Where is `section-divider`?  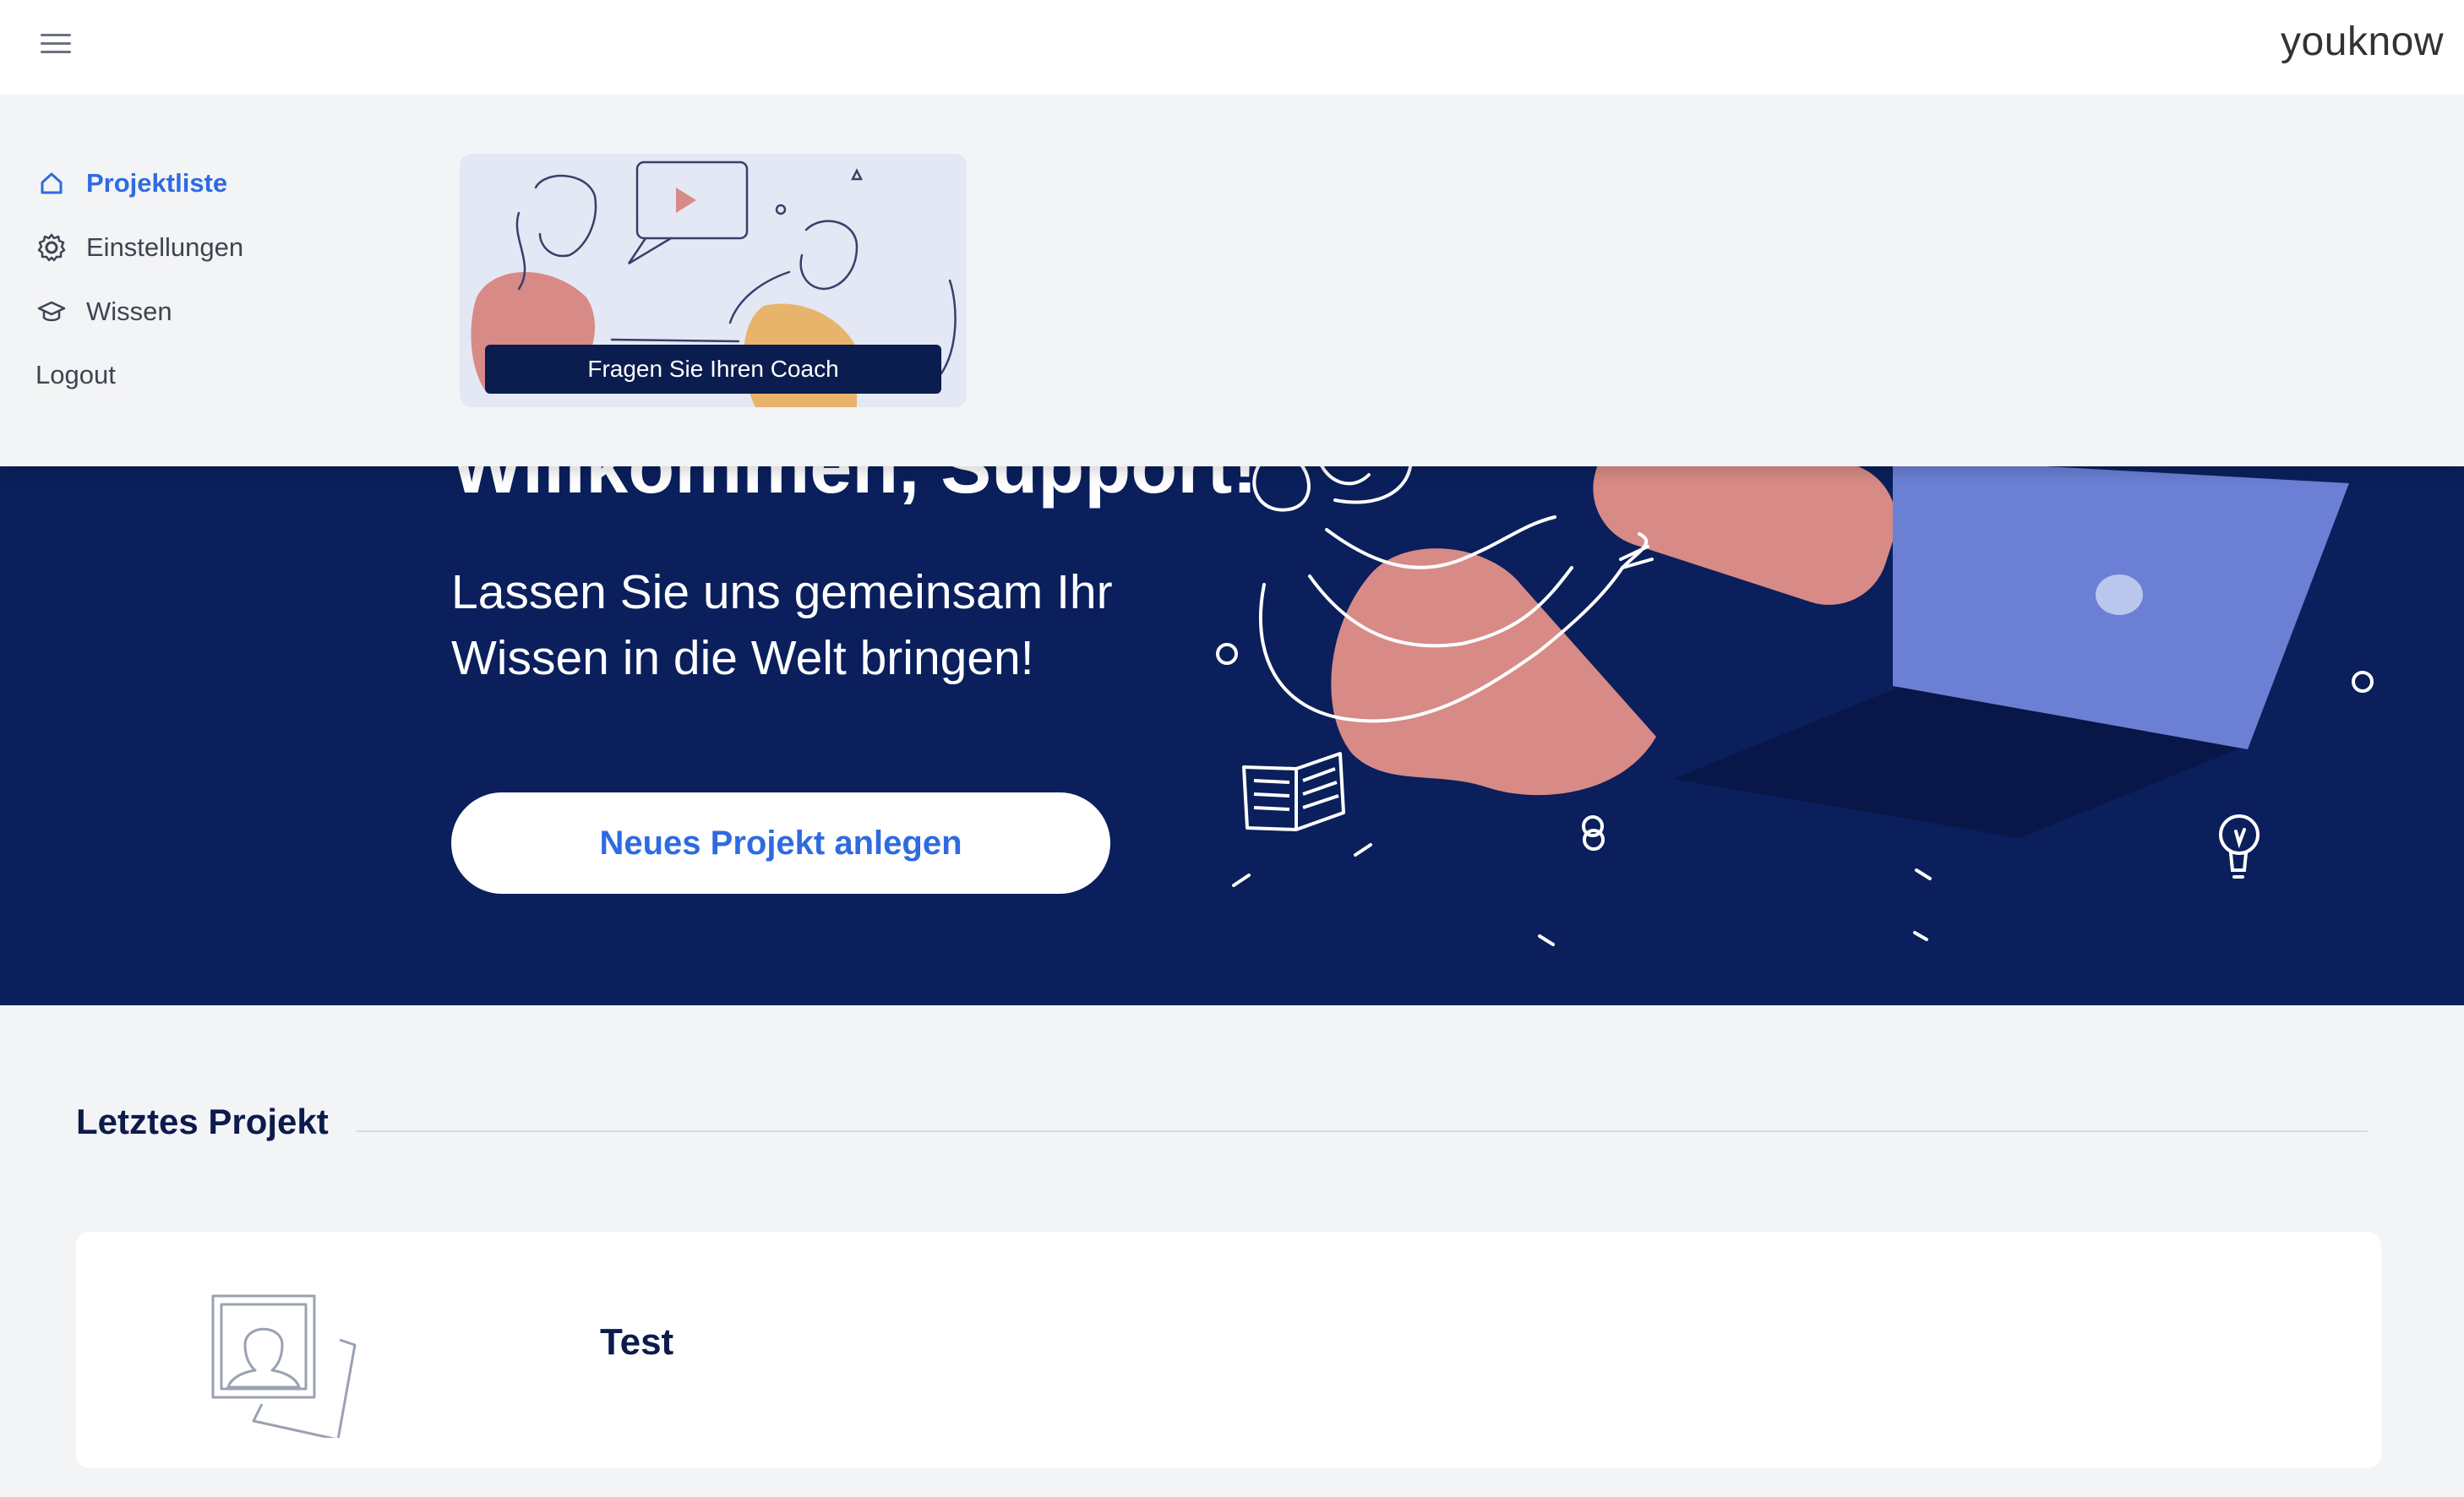
section-divider is located at coordinates (1362, 1131).